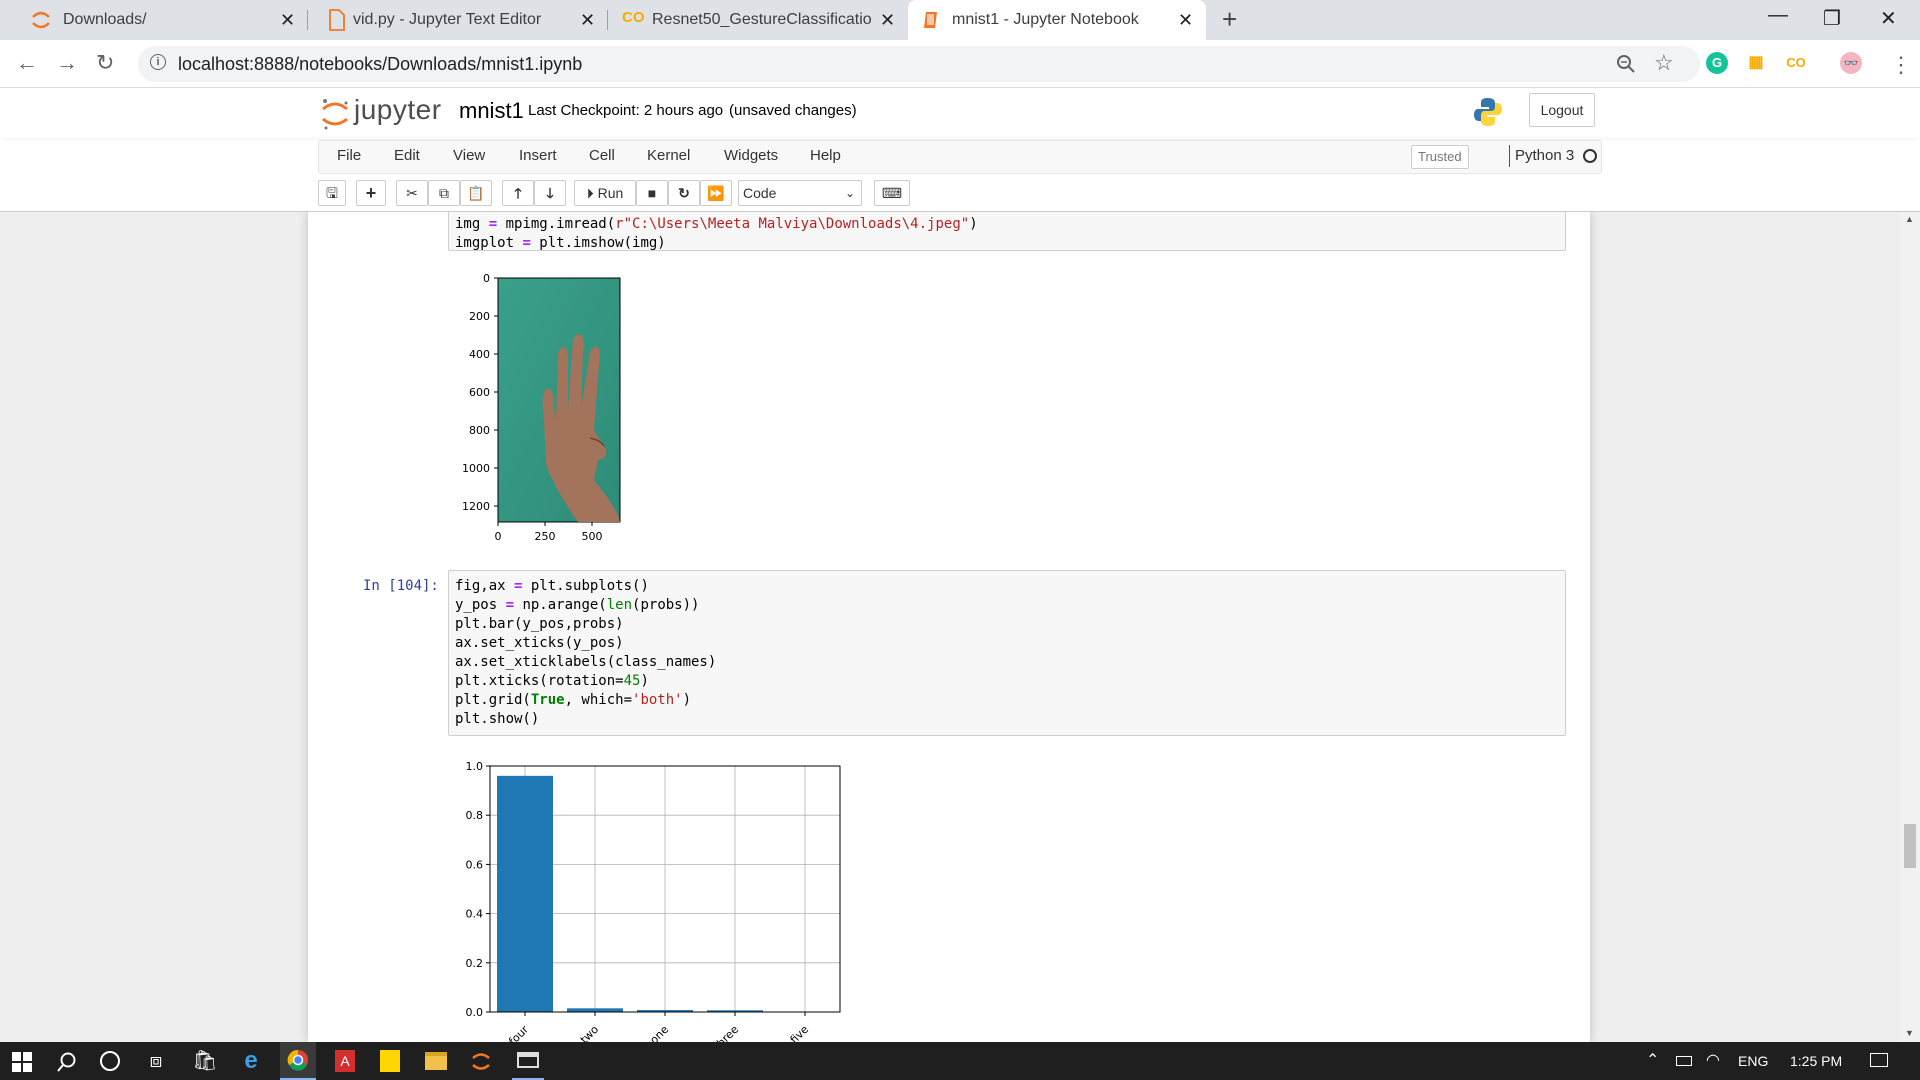 This screenshot has height=1080, width=1920. Describe the element at coordinates (800, 193) in the screenshot. I see `cell-type-select: Code ⌄` at that location.